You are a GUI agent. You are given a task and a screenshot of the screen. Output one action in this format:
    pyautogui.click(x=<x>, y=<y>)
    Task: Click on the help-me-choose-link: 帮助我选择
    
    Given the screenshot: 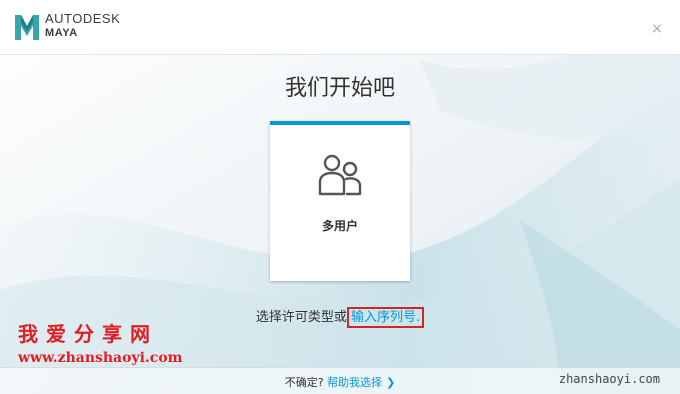 What is the action you would take?
    pyautogui.click(x=354, y=382)
    